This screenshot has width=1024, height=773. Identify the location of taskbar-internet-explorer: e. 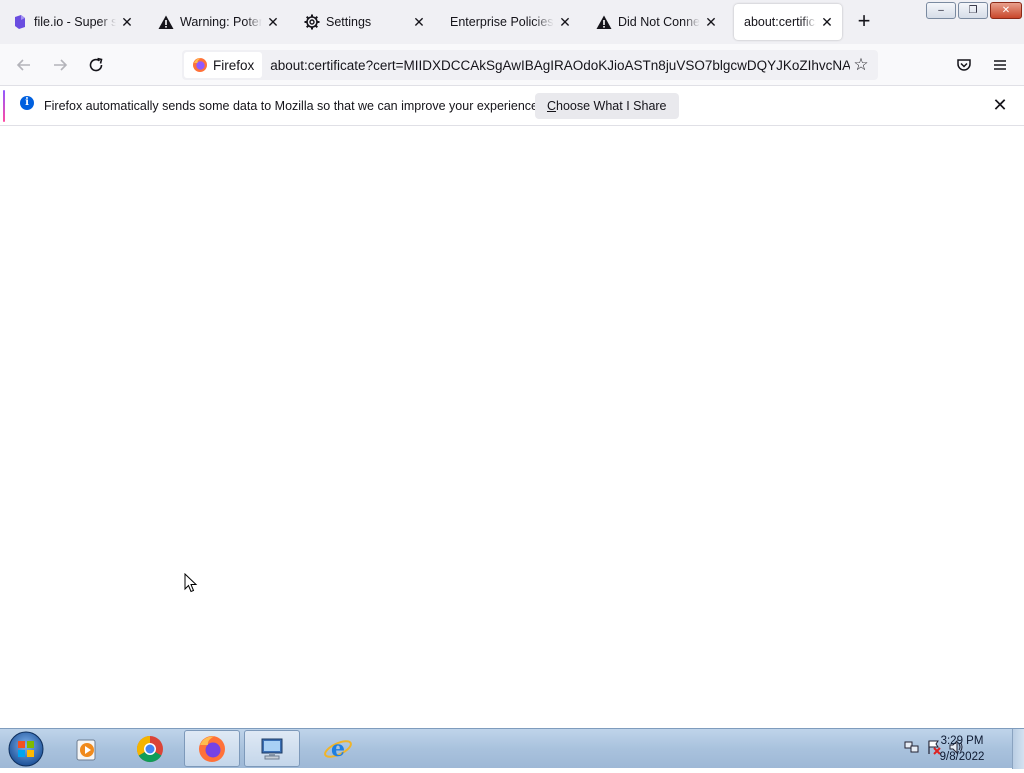
(338, 748).